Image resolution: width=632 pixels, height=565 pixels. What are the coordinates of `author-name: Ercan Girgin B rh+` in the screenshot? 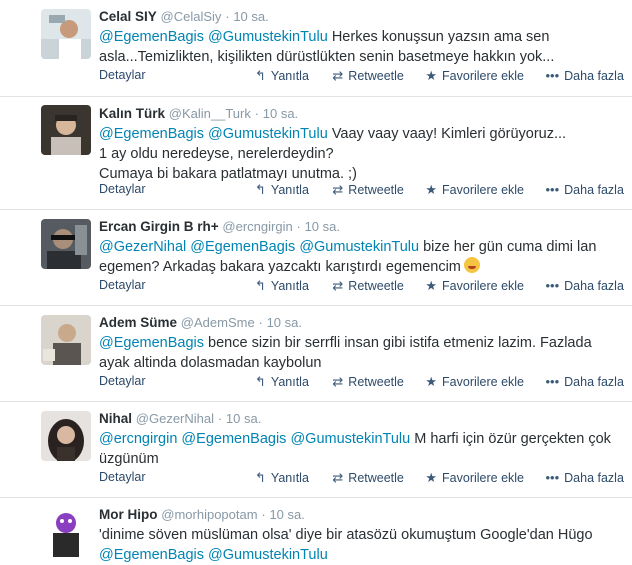 It's located at (159, 226).